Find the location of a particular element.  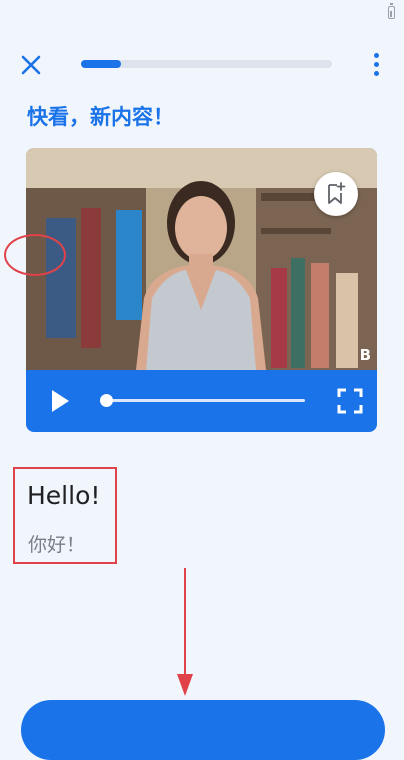

lesson-progress-fill is located at coordinates (101, 64).